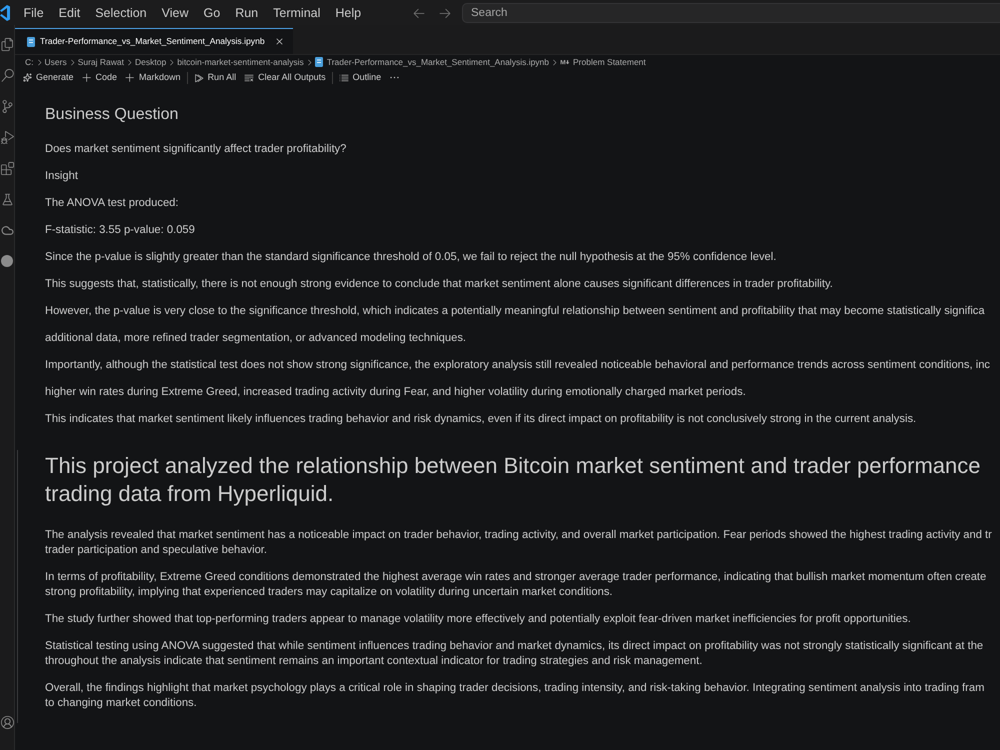 The image size is (1000, 750). I want to click on paragraph: The study further showed that top-performing traders appear to manage volatility more effectively and potentially exploit fear-driven market inefficiencies for profit opportunities., so click(478, 619).